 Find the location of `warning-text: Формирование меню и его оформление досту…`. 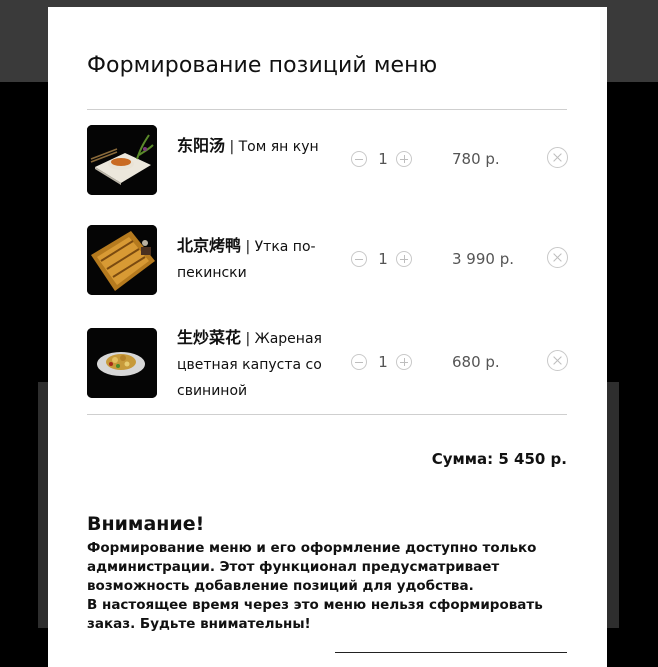

warning-text: Формирование меню и его оформление досту… is located at coordinates (315, 586).